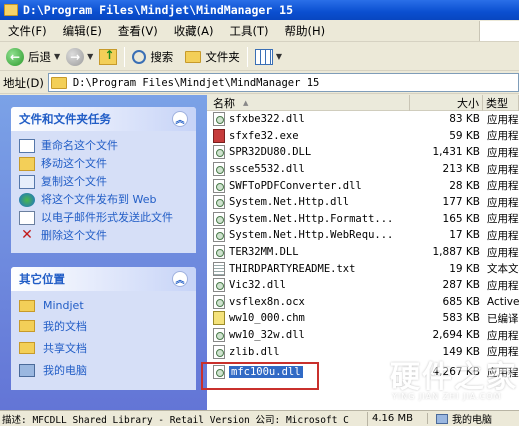 The height and width of the screenshot is (426, 519). I want to click on globe-icon, so click(27, 200).